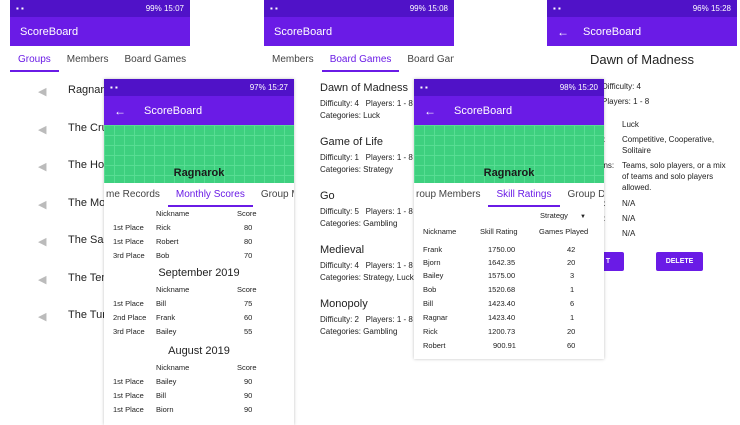 Image resolution: width=740 pixels, height=425 pixels. Describe the element at coordinates (564, 231) in the screenshot. I see `header-games-played: Games Played` at that location.